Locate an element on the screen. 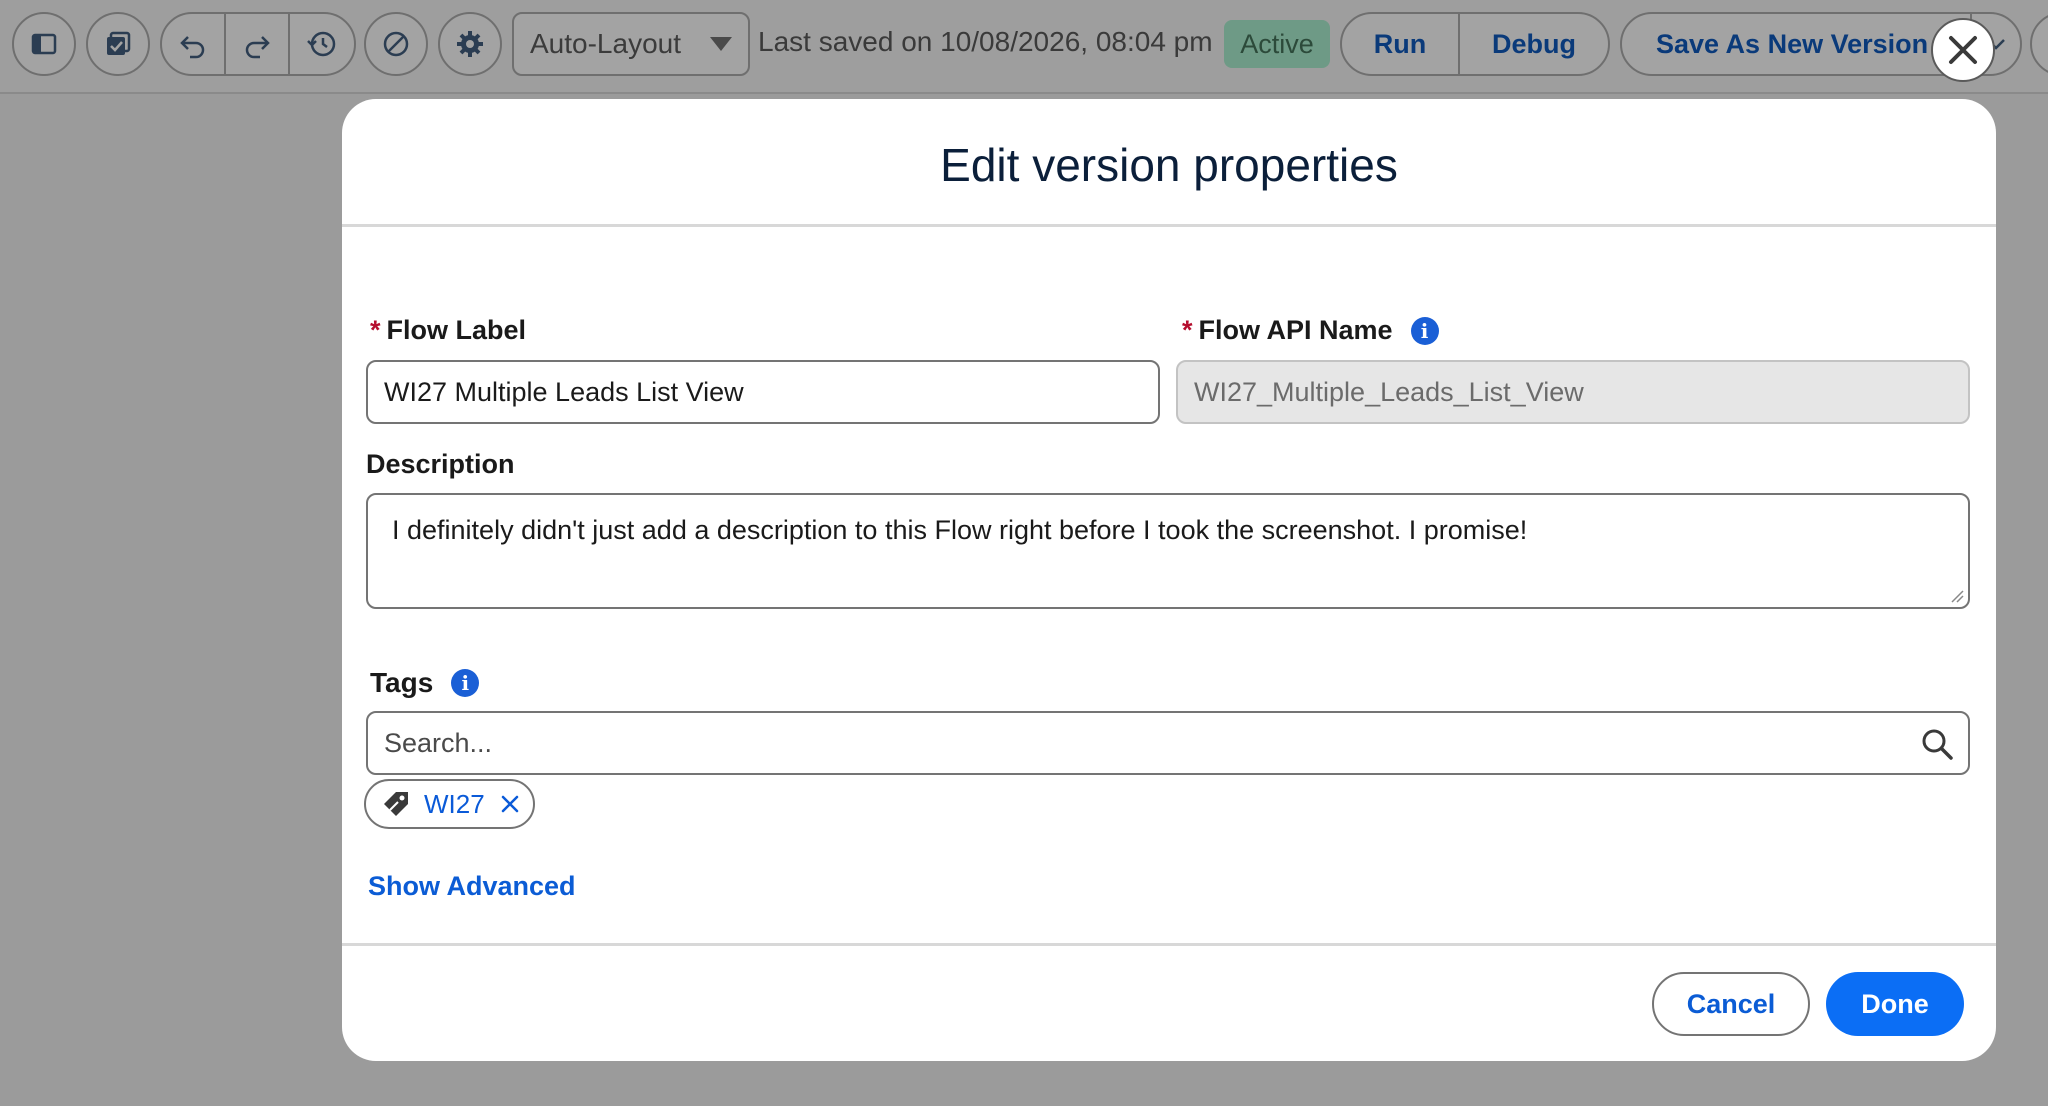 The image size is (2048, 1106). modal-footer: Cancel Done is located at coordinates (1169, 1002).